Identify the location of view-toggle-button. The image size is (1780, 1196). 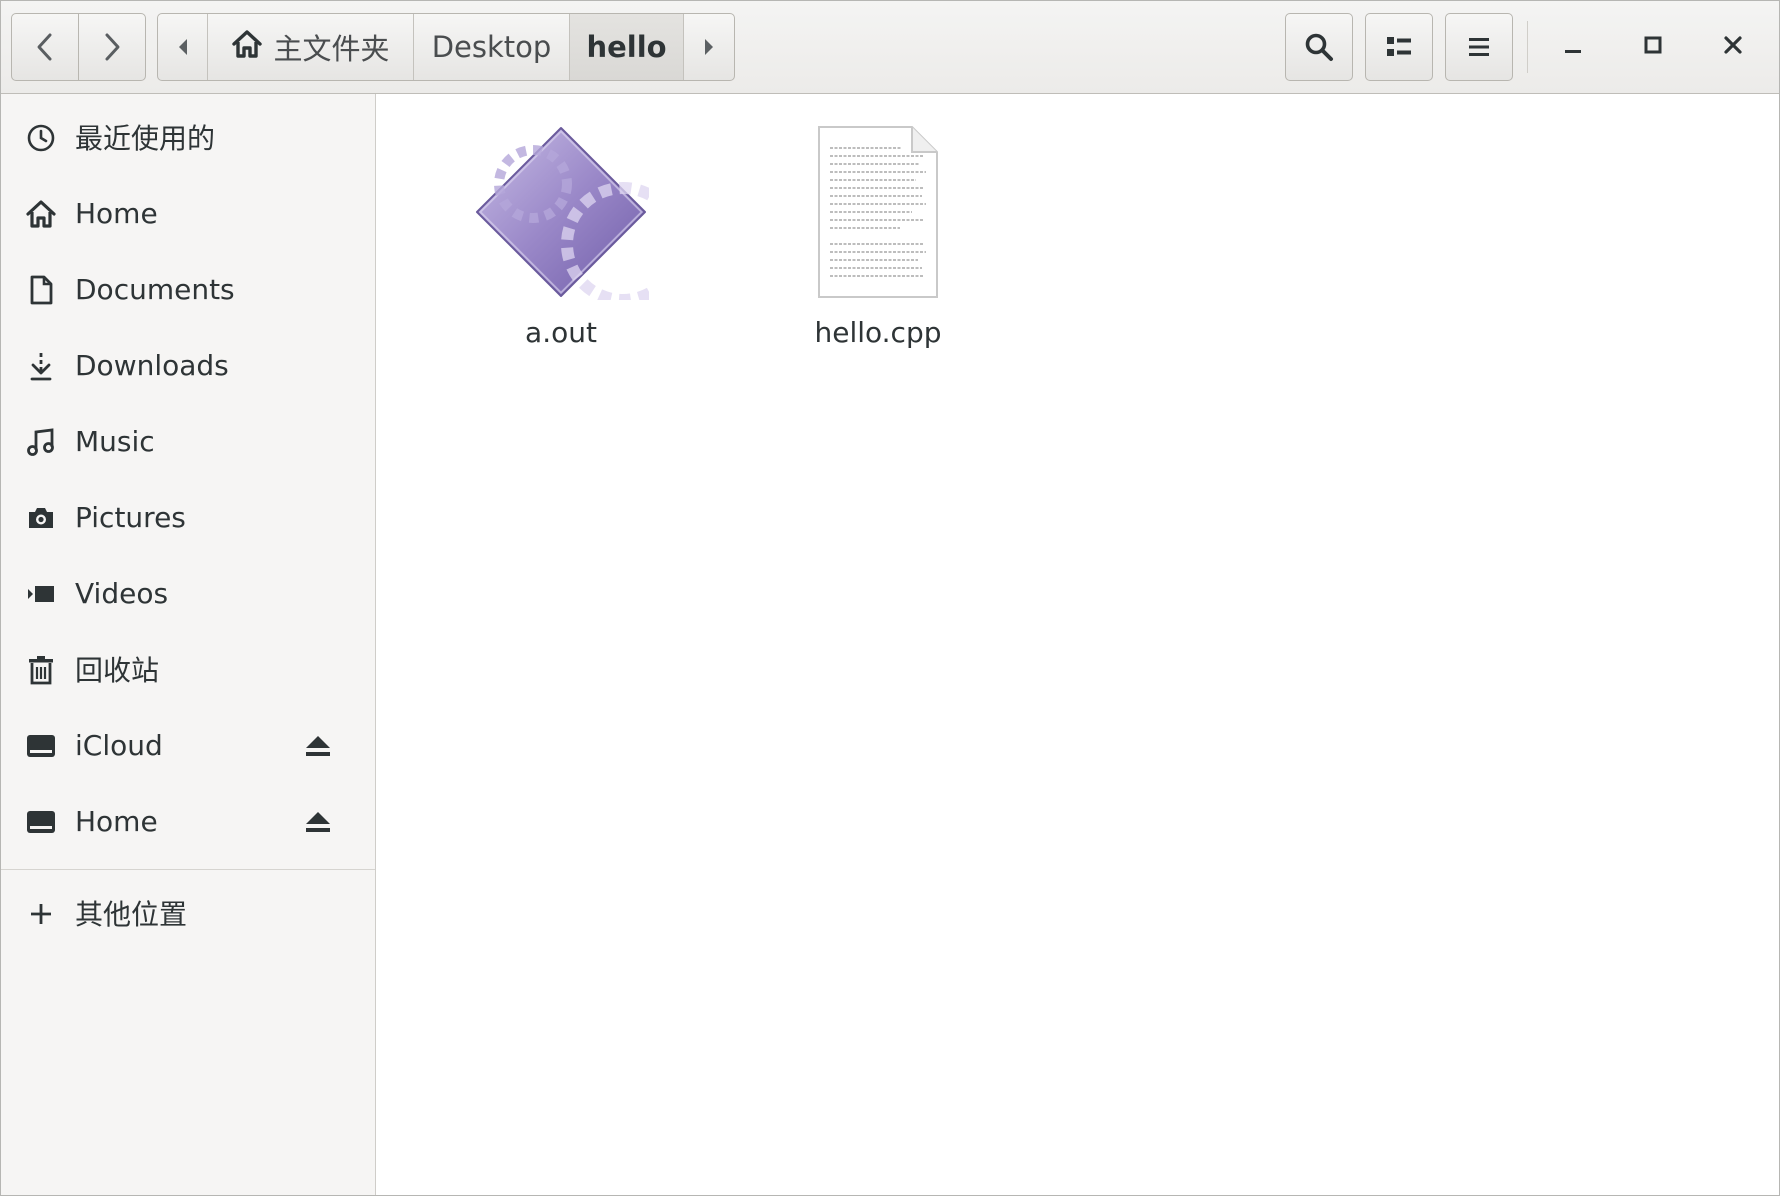
(1399, 47).